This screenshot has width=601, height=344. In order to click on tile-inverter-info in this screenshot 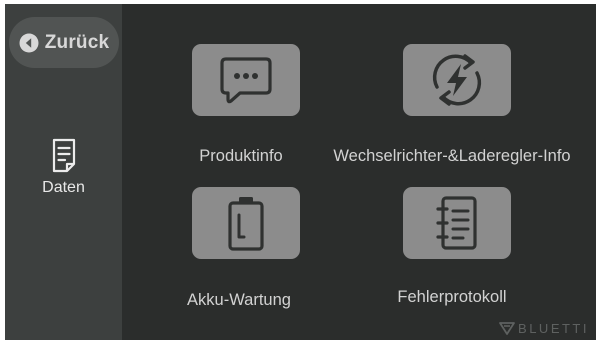, I will do `click(457, 80)`.